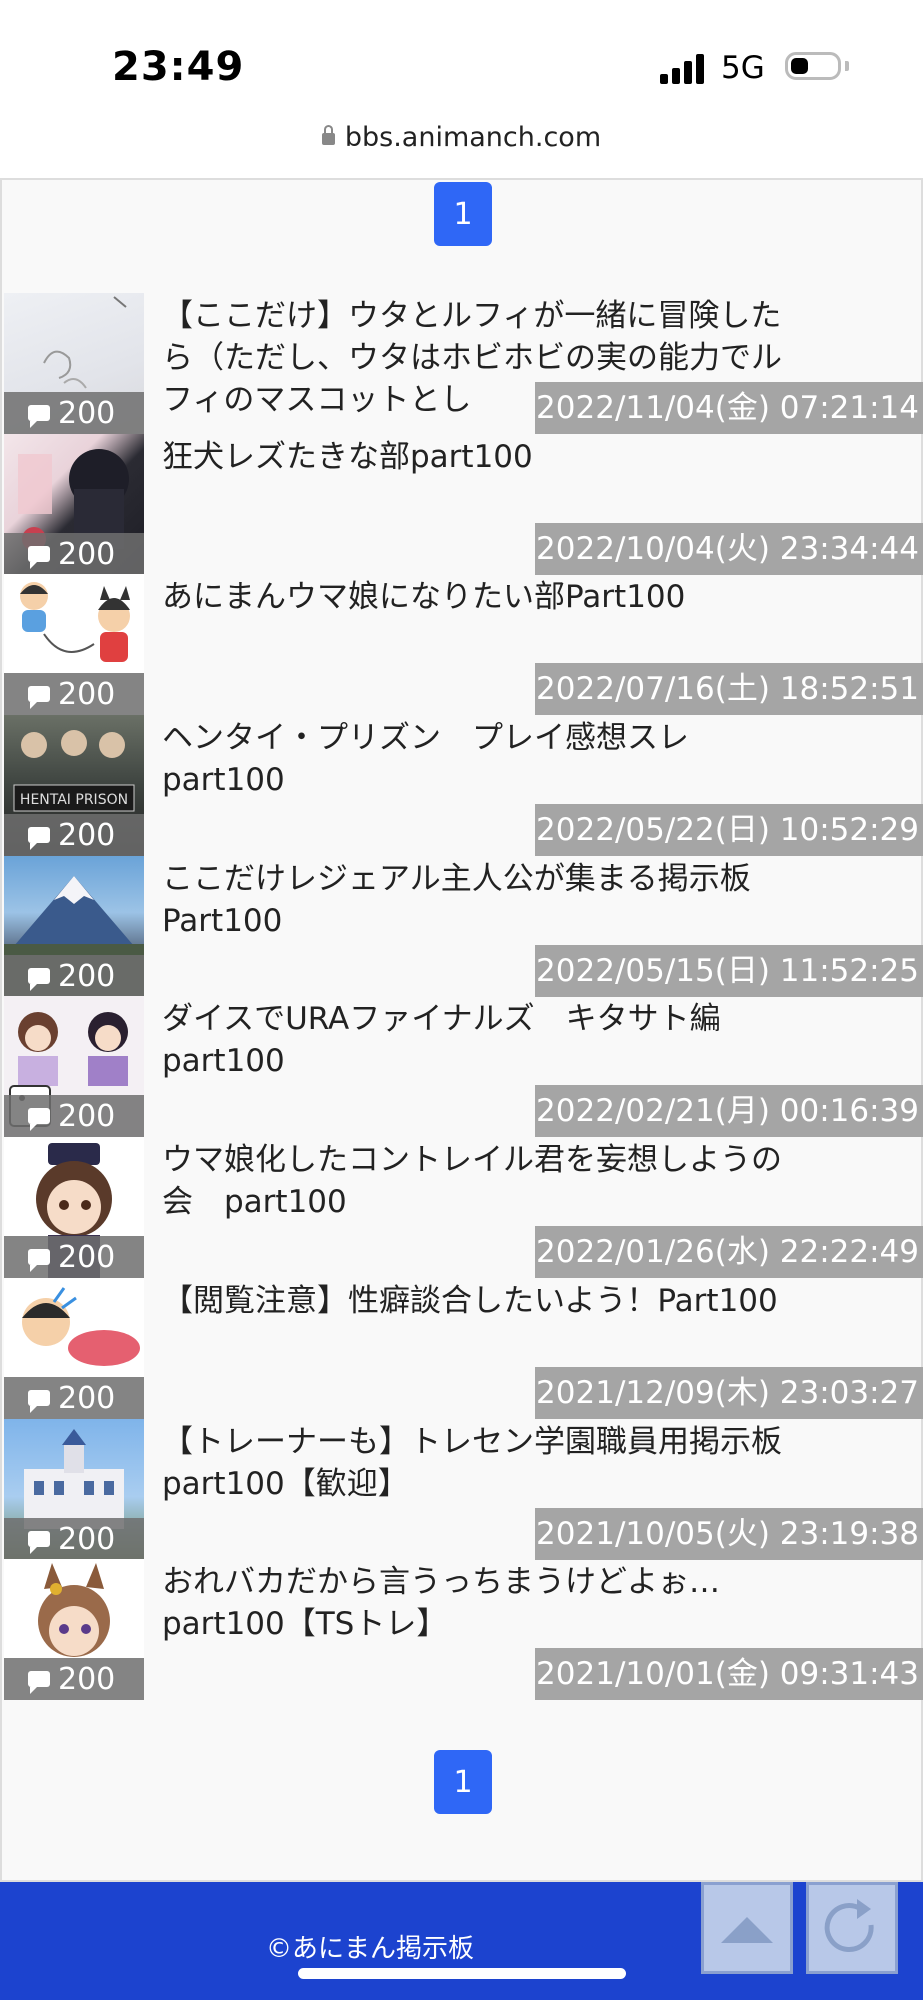 The height and width of the screenshot is (2000, 923). Describe the element at coordinates (441, 1603) in the screenshot. I see `thread-title: おれバカだから言うっちまうけどよぉ… part100【TSトレ】` at that location.